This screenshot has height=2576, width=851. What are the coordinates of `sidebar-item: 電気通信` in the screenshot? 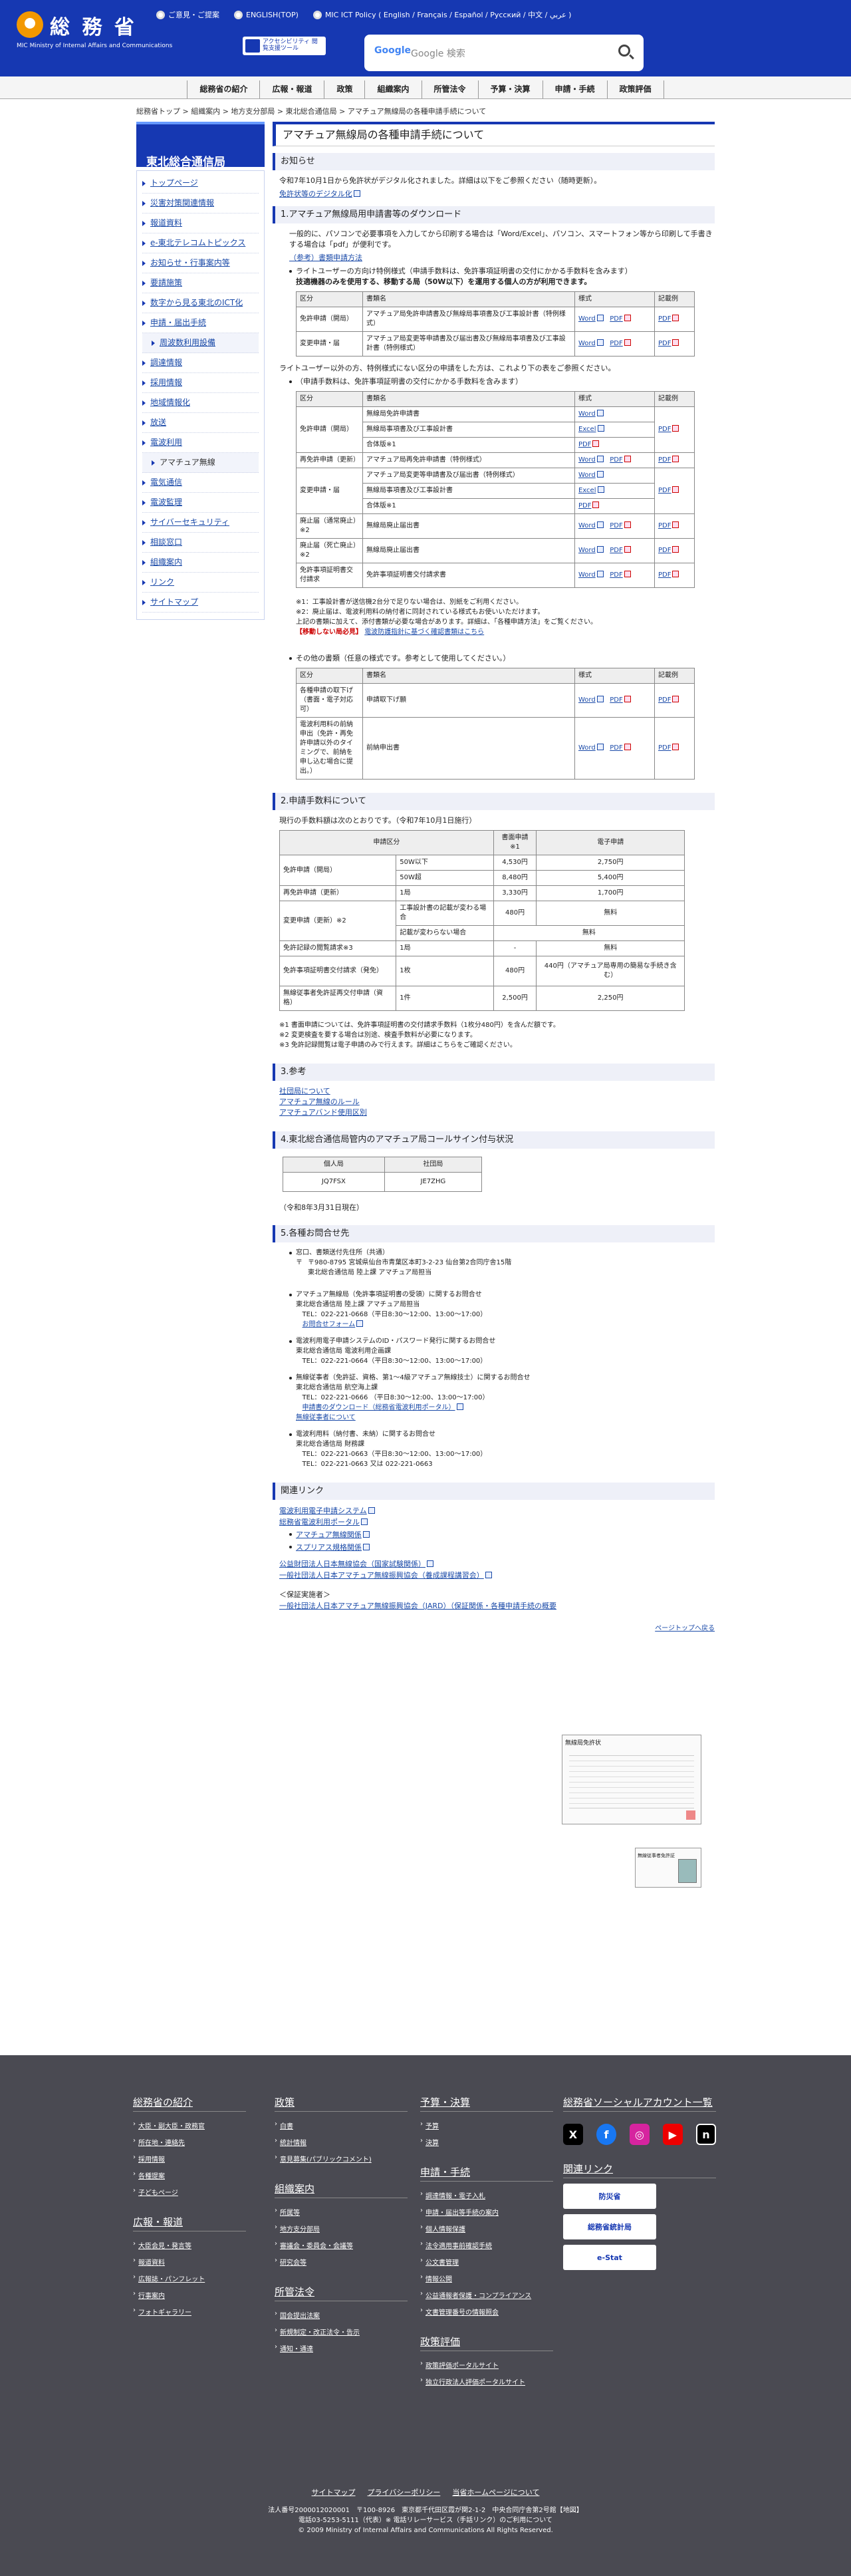 It's located at (200, 483).